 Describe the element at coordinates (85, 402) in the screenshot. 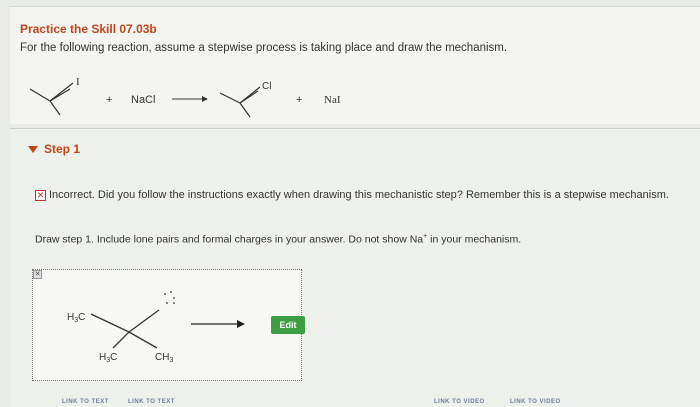

I see `link-to-text-1: LINK TO TEXT` at that location.